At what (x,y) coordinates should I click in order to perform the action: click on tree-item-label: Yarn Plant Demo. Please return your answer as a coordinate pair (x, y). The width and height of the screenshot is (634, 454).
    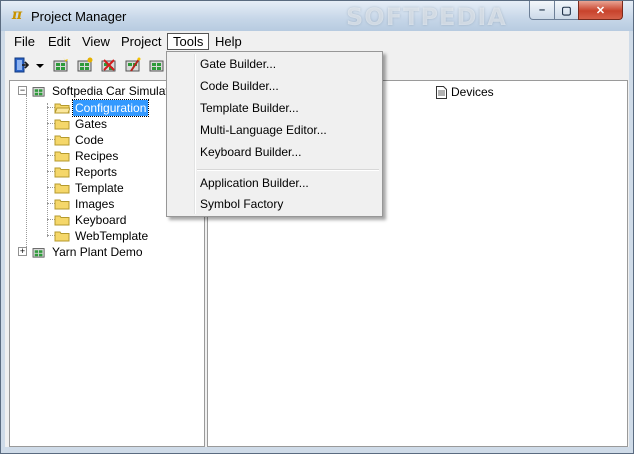
    Looking at the image, I should click on (97, 251).